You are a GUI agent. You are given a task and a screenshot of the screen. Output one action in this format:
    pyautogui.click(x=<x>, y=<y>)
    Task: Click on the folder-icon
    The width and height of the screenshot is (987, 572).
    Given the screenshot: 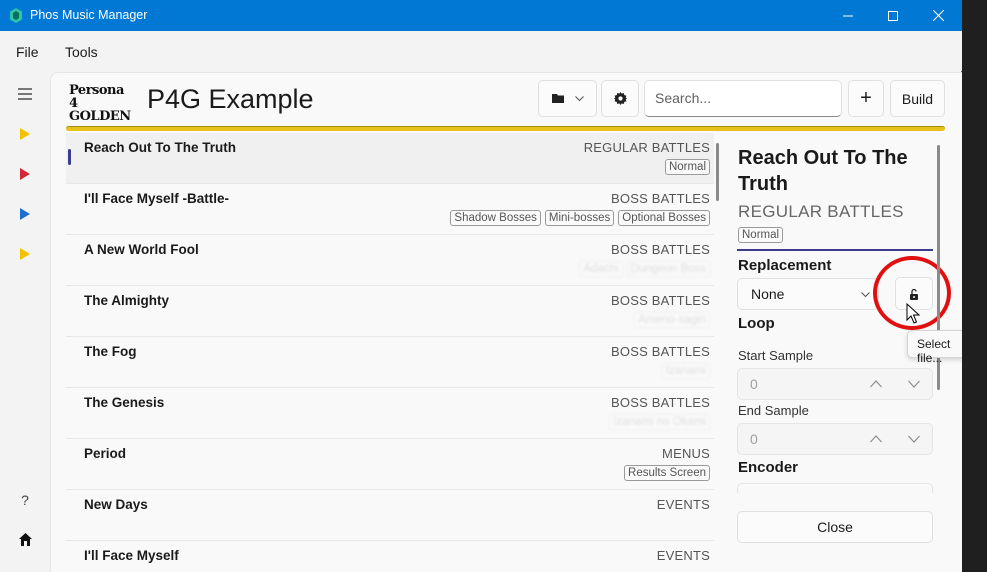 What is the action you would take?
    pyautogui.click(x=557, y=98)
    